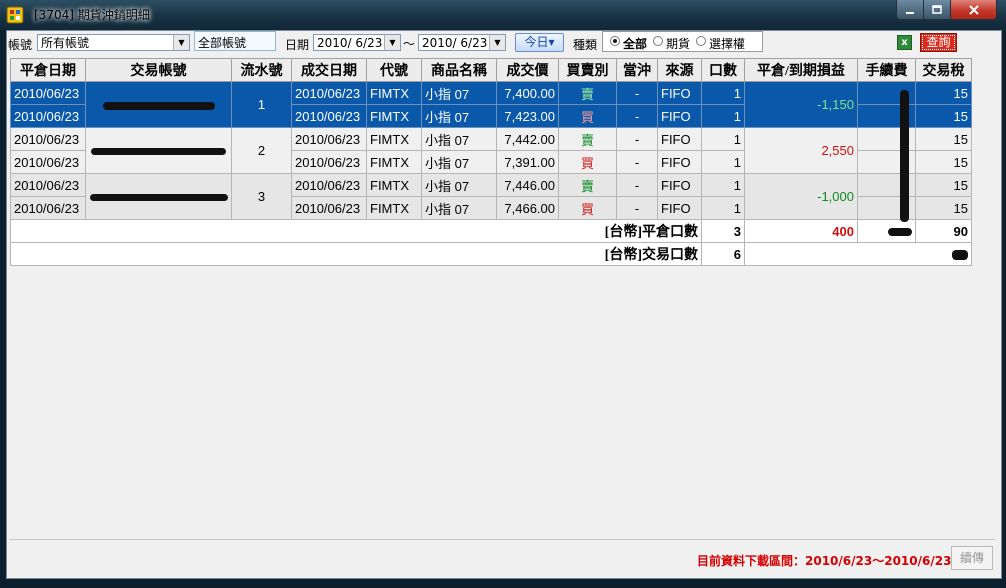 This screenshot has height=588, width=1006. I want to click on app-icon, so click(15, 15).